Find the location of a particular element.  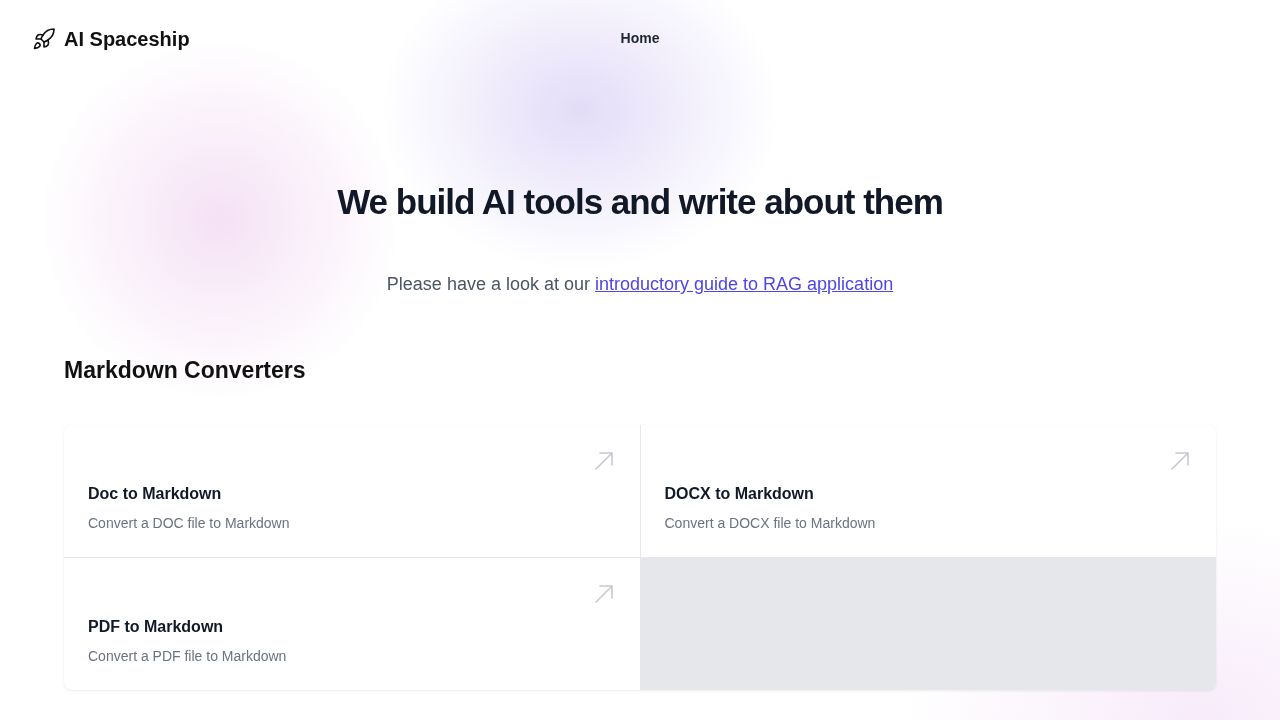

brand-name: AI Spaceship is located at coordinates (127, 39).